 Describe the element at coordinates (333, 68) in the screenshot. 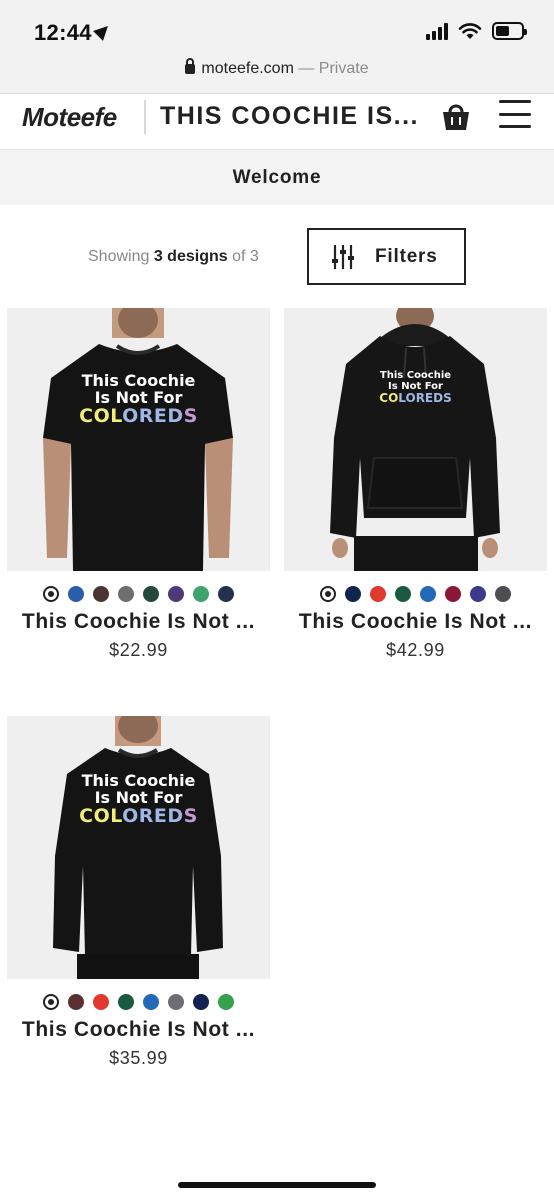

I see `private-label: — Private` at that location.